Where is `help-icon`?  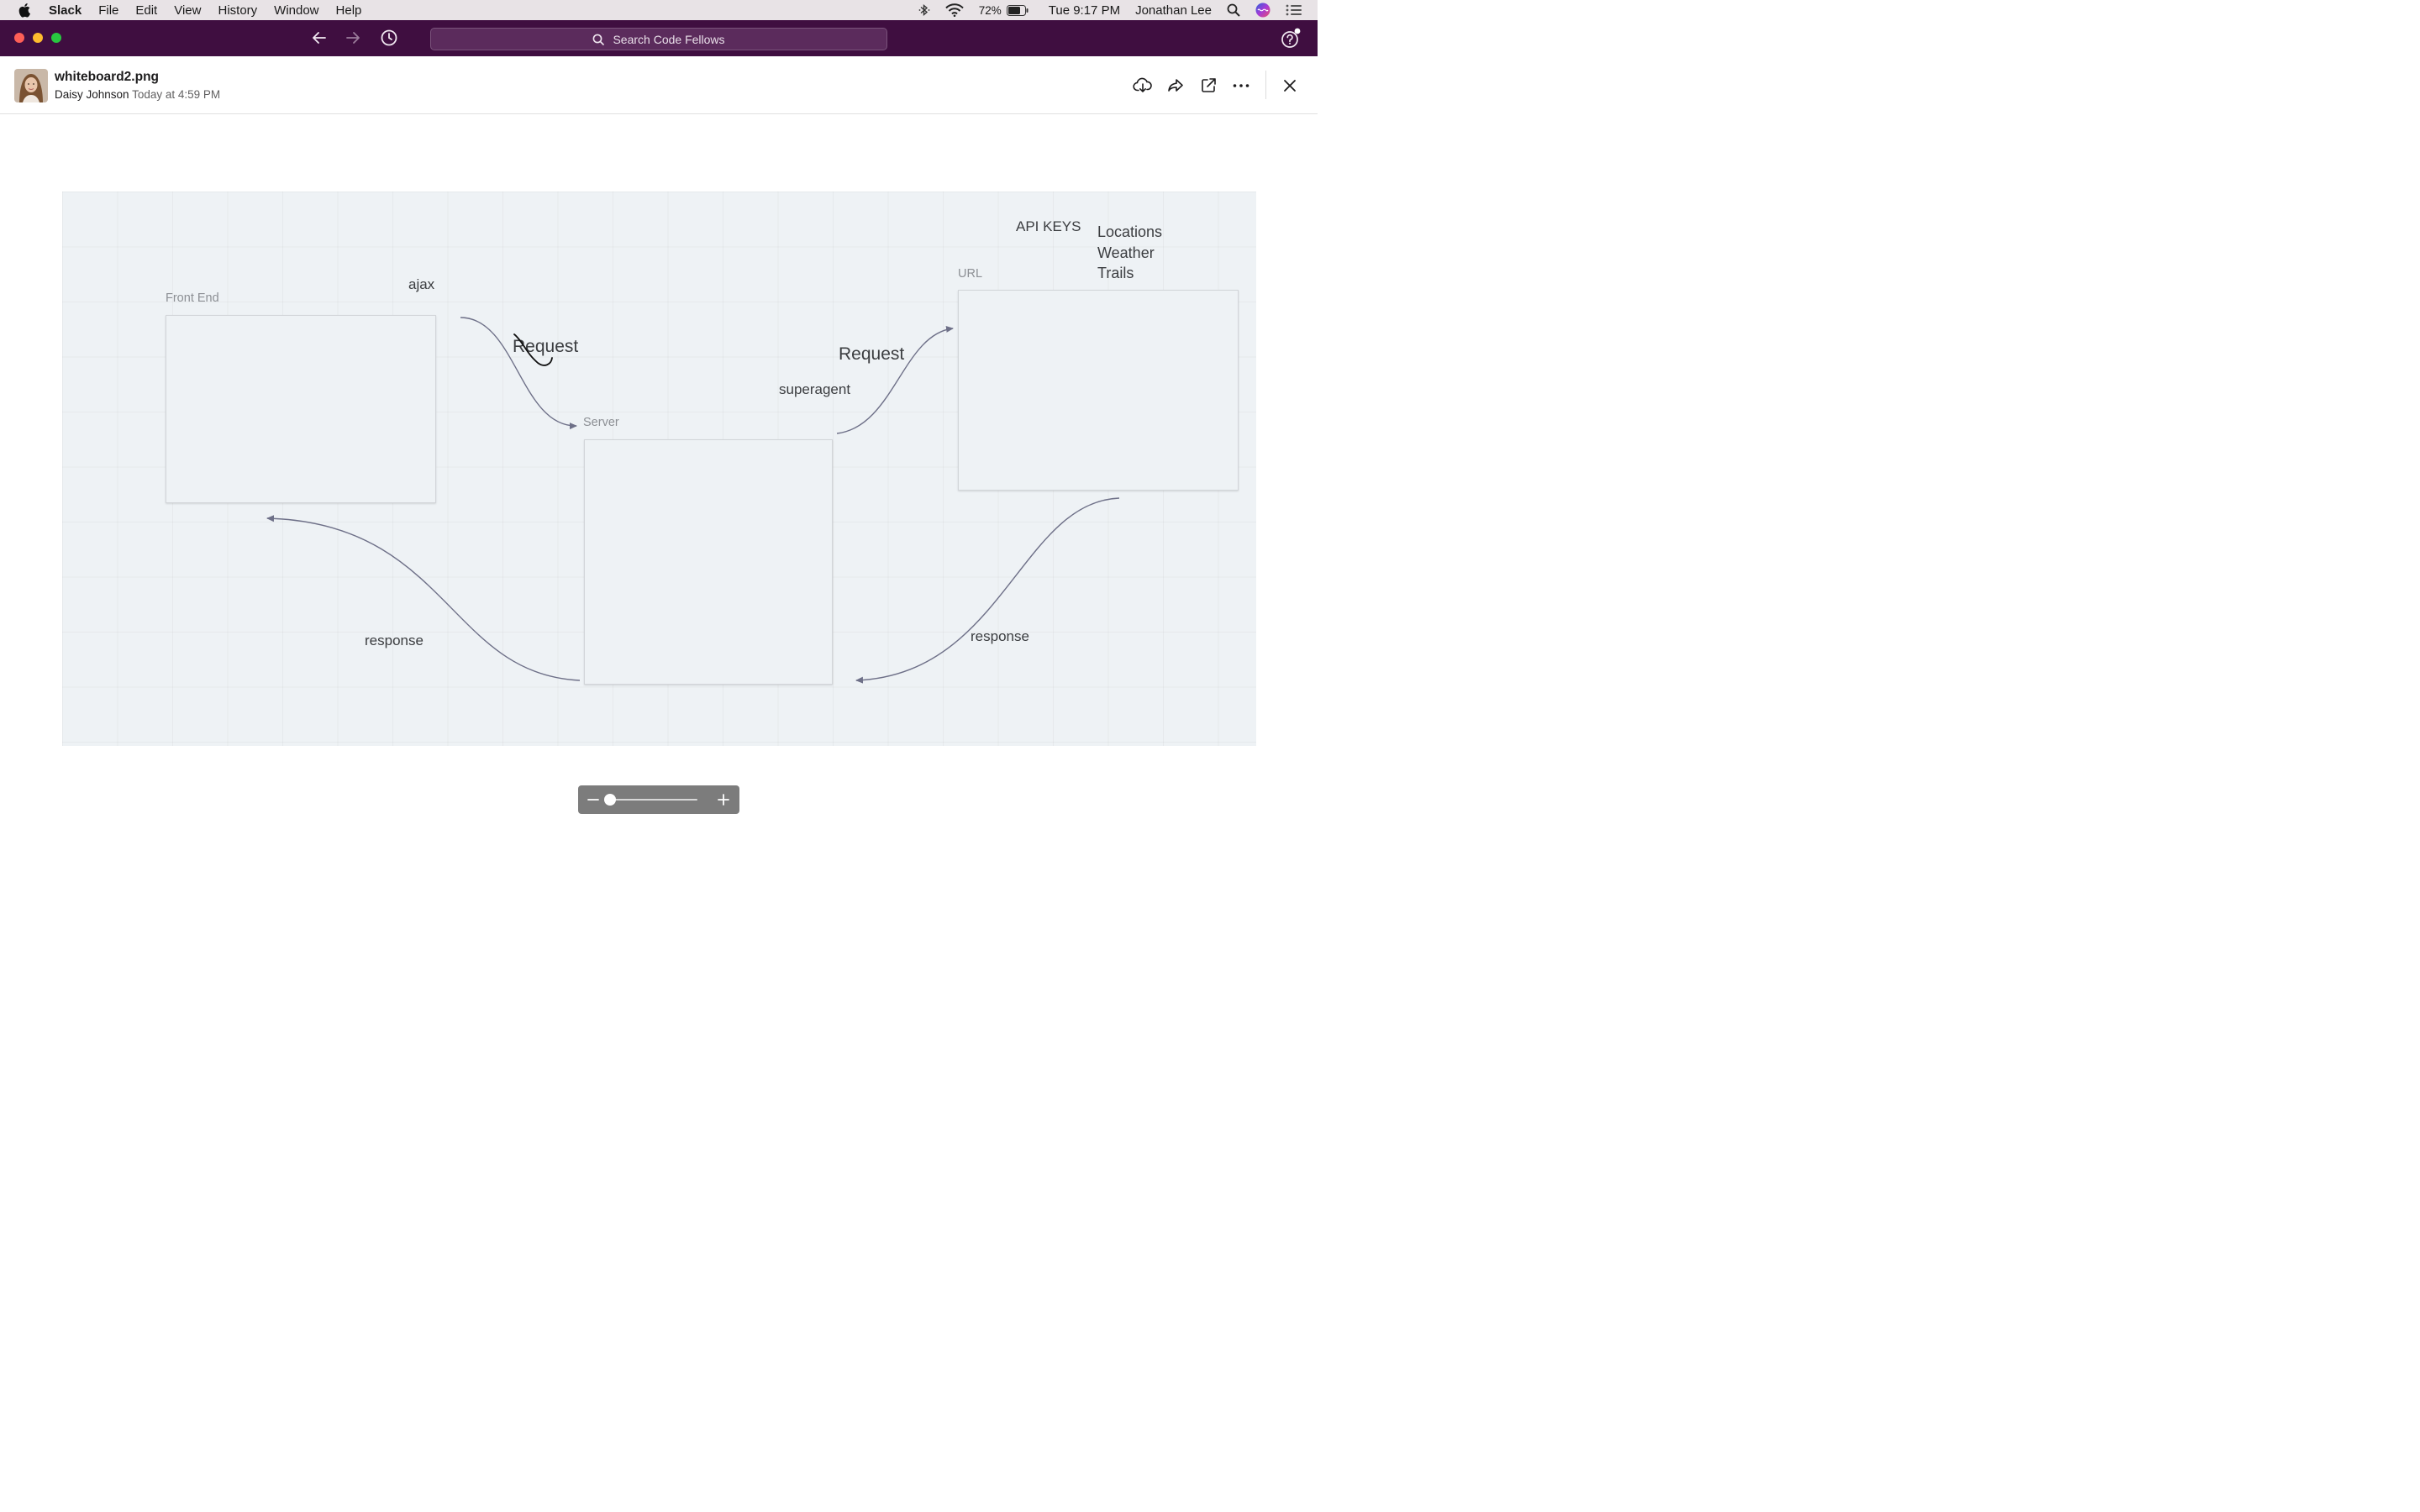
help-icon is located at coordinates (1291, 39).